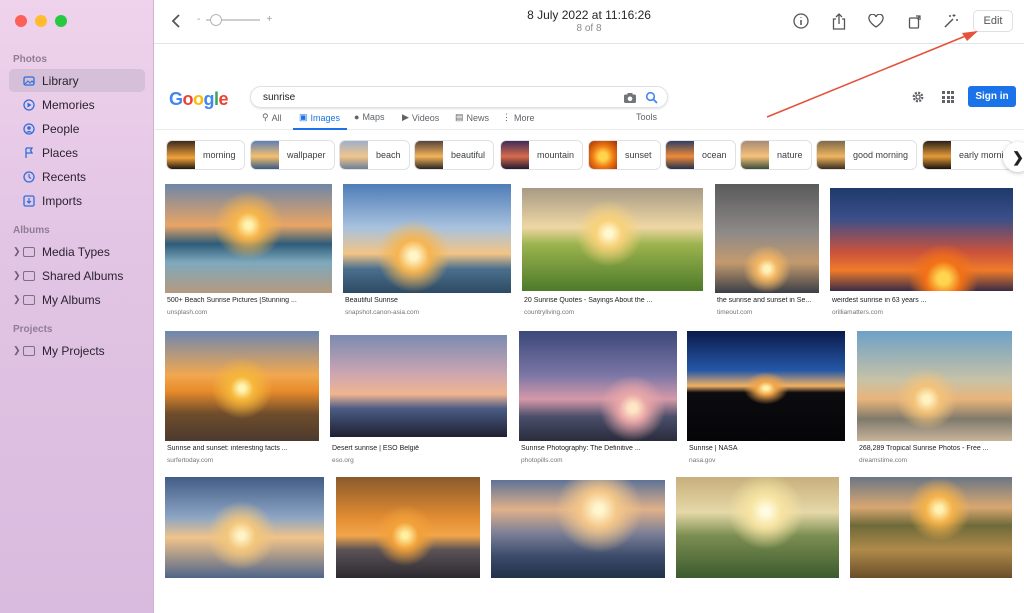 This screenshot has width=1024, height=613. I want to click on tab-maps: ● Maps, so click(369, 117).